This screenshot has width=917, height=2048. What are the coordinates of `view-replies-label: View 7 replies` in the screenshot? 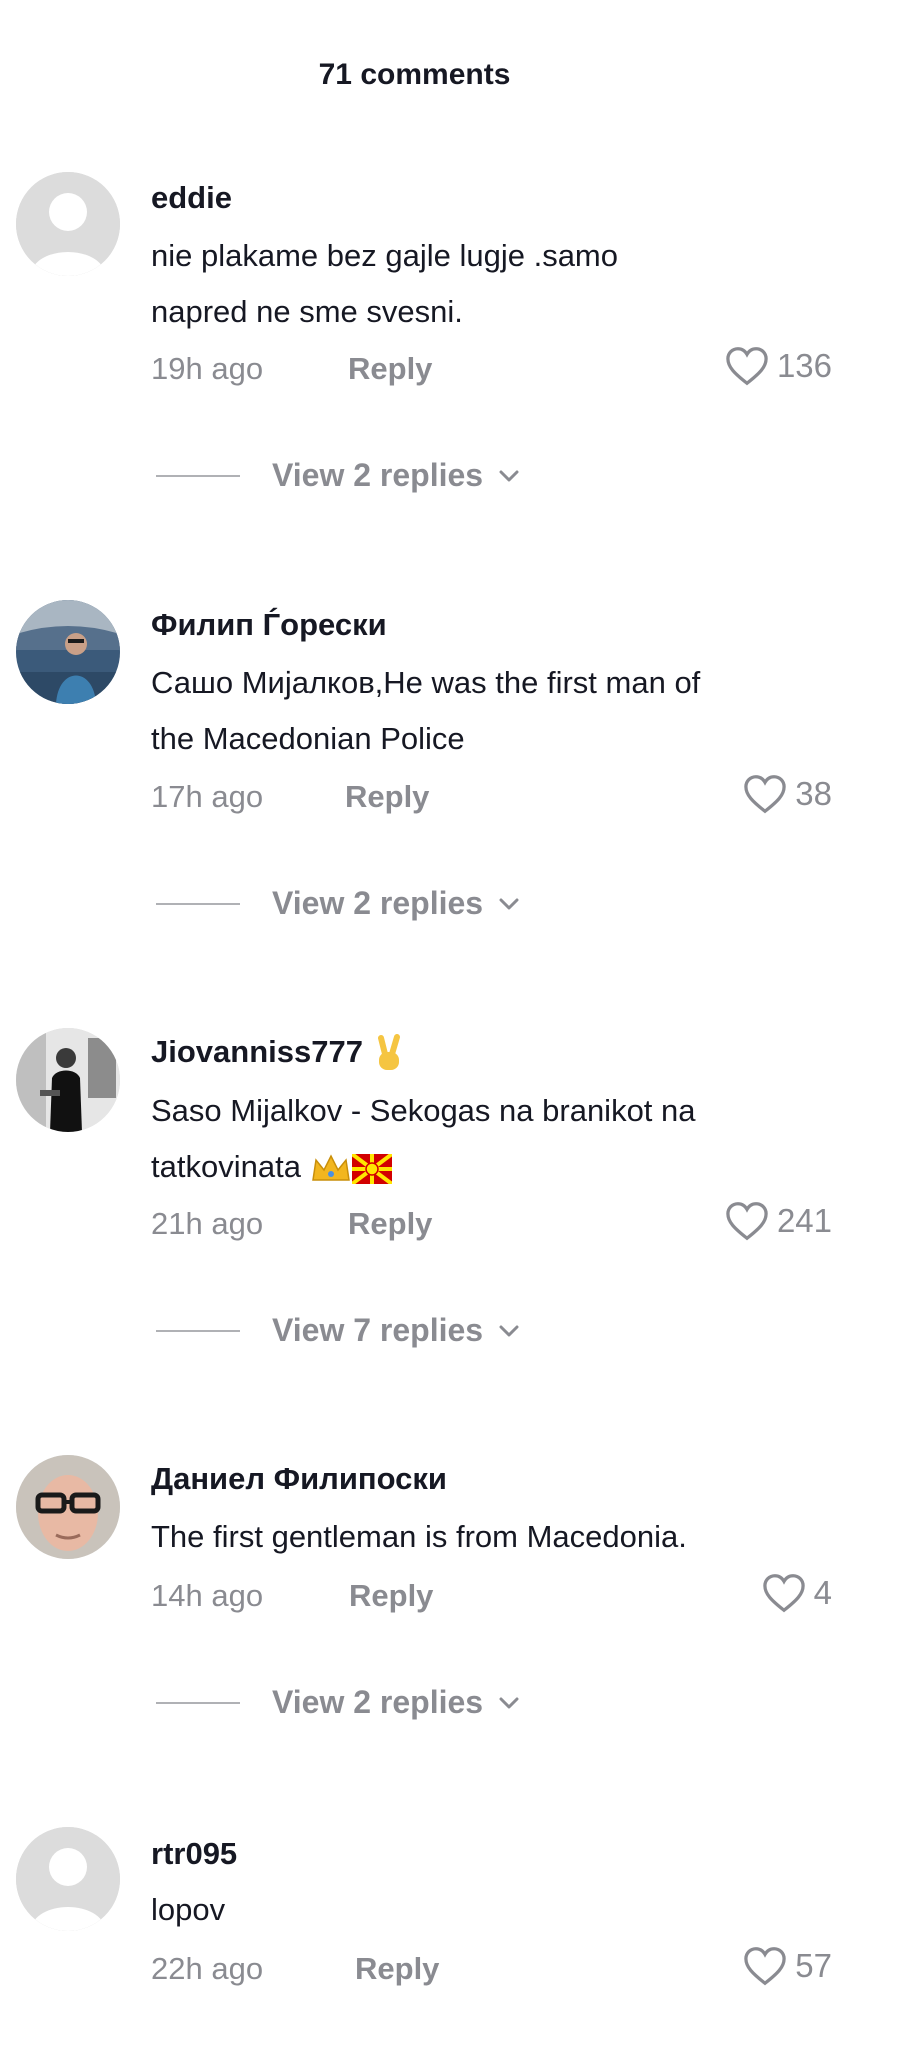 It's located at (378, 1330).